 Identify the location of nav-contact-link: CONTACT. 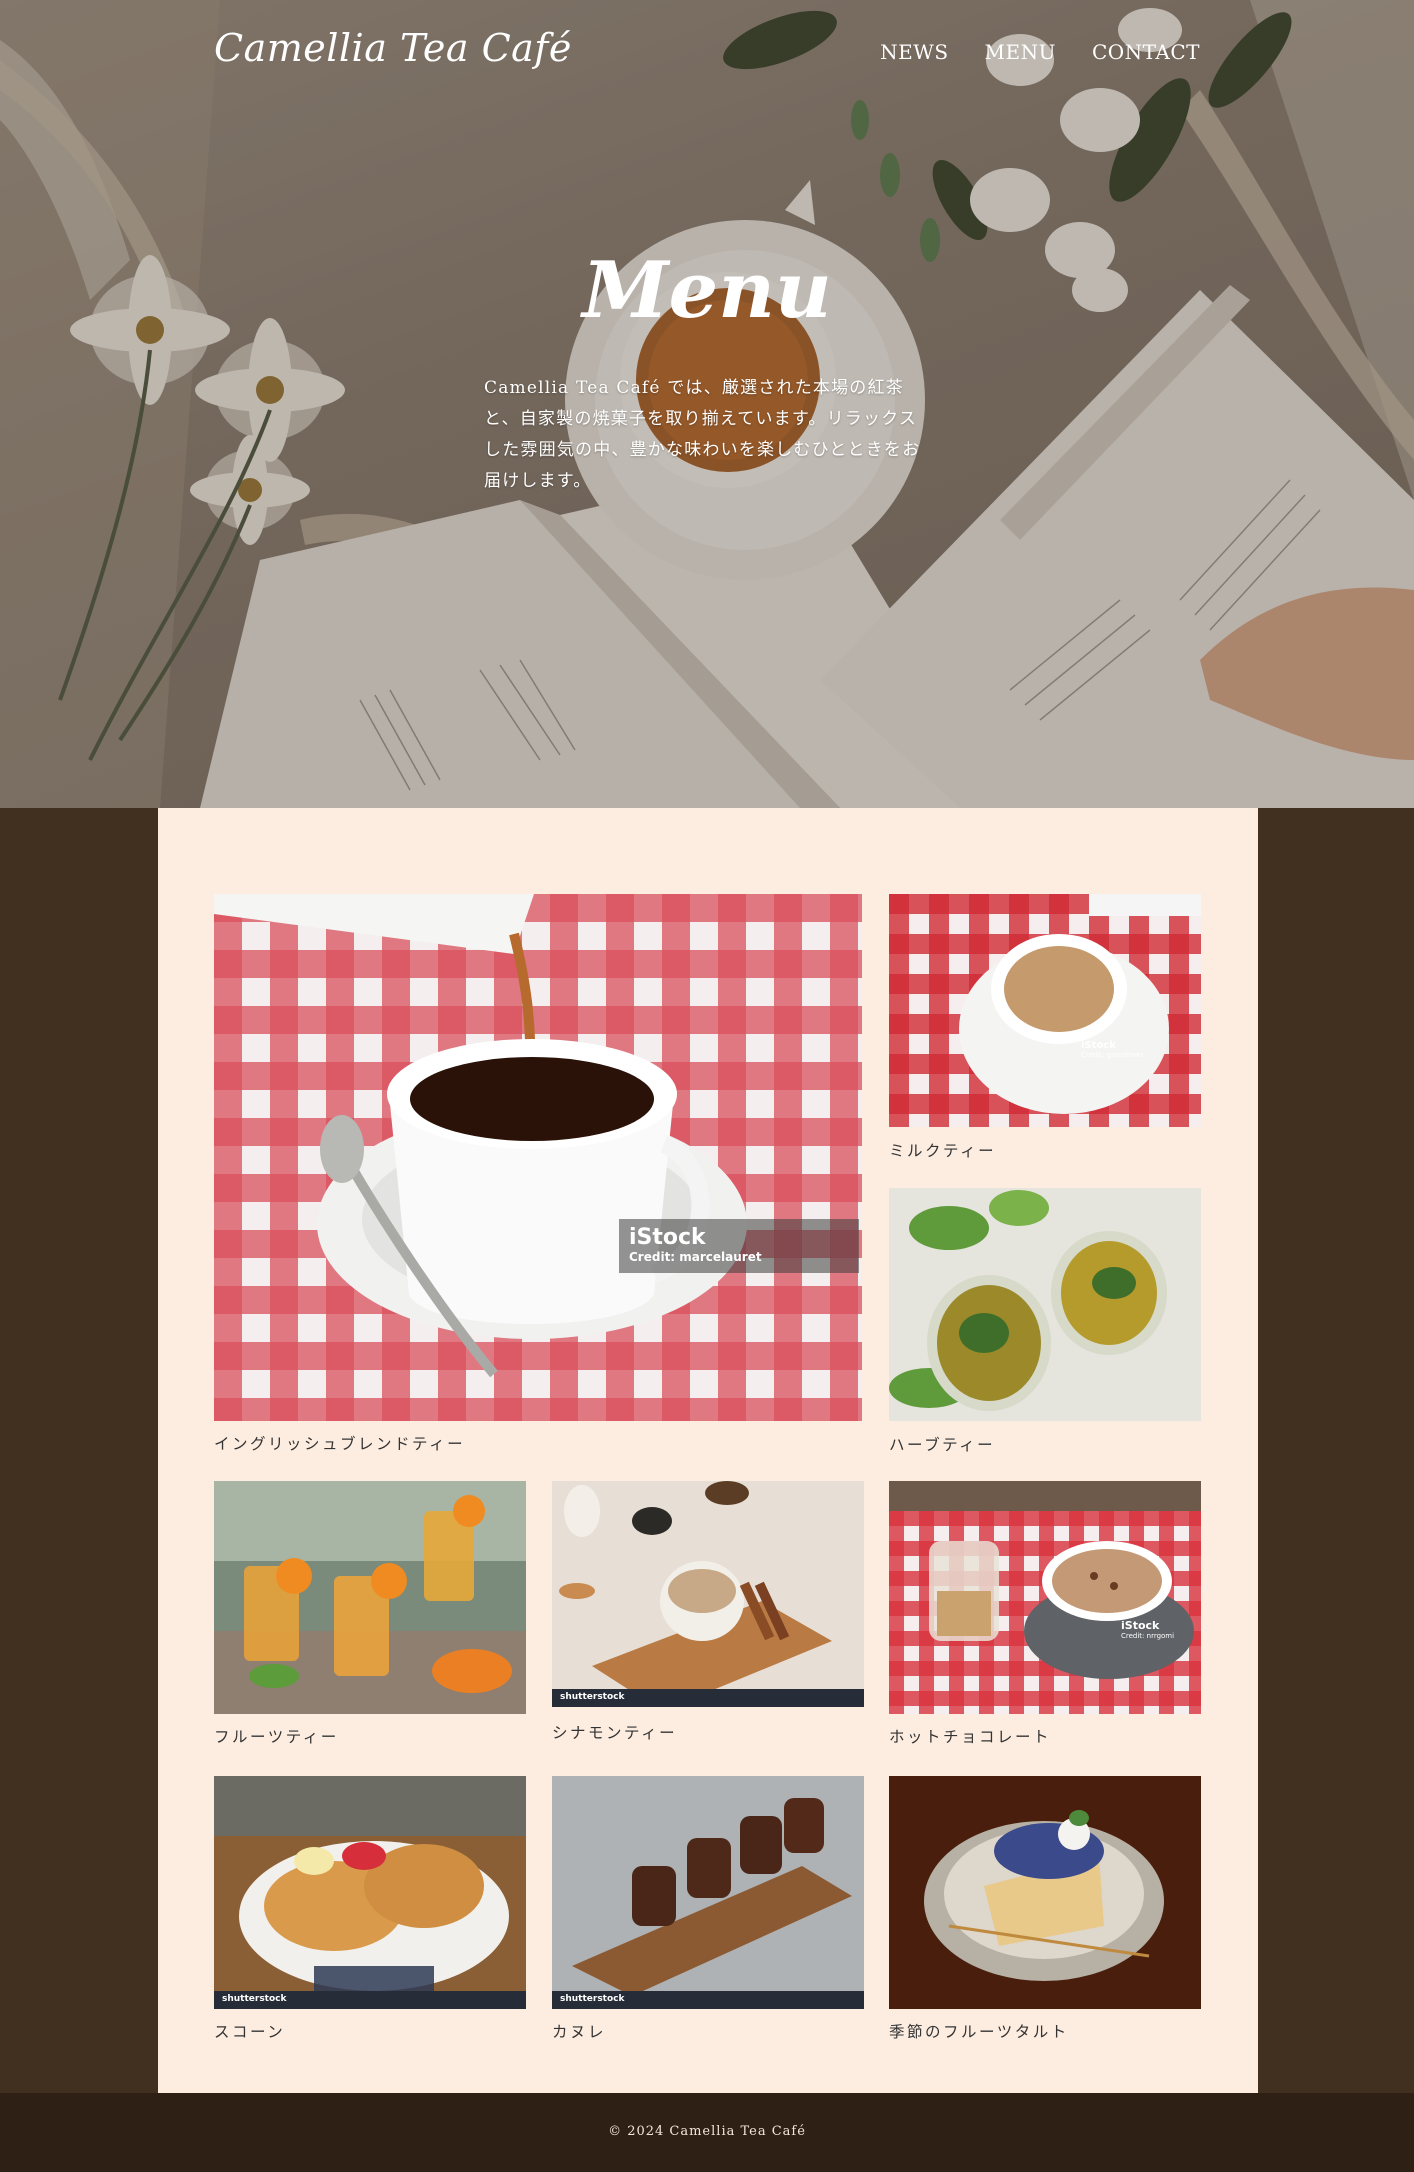
(1146, 52).